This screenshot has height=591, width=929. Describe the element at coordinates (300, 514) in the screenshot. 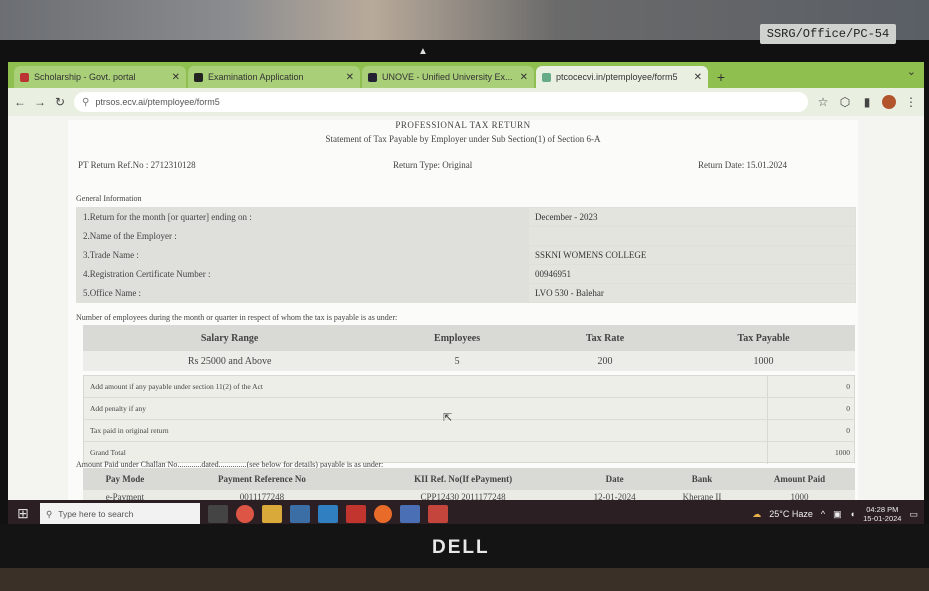

I see `store-icon` at that location.